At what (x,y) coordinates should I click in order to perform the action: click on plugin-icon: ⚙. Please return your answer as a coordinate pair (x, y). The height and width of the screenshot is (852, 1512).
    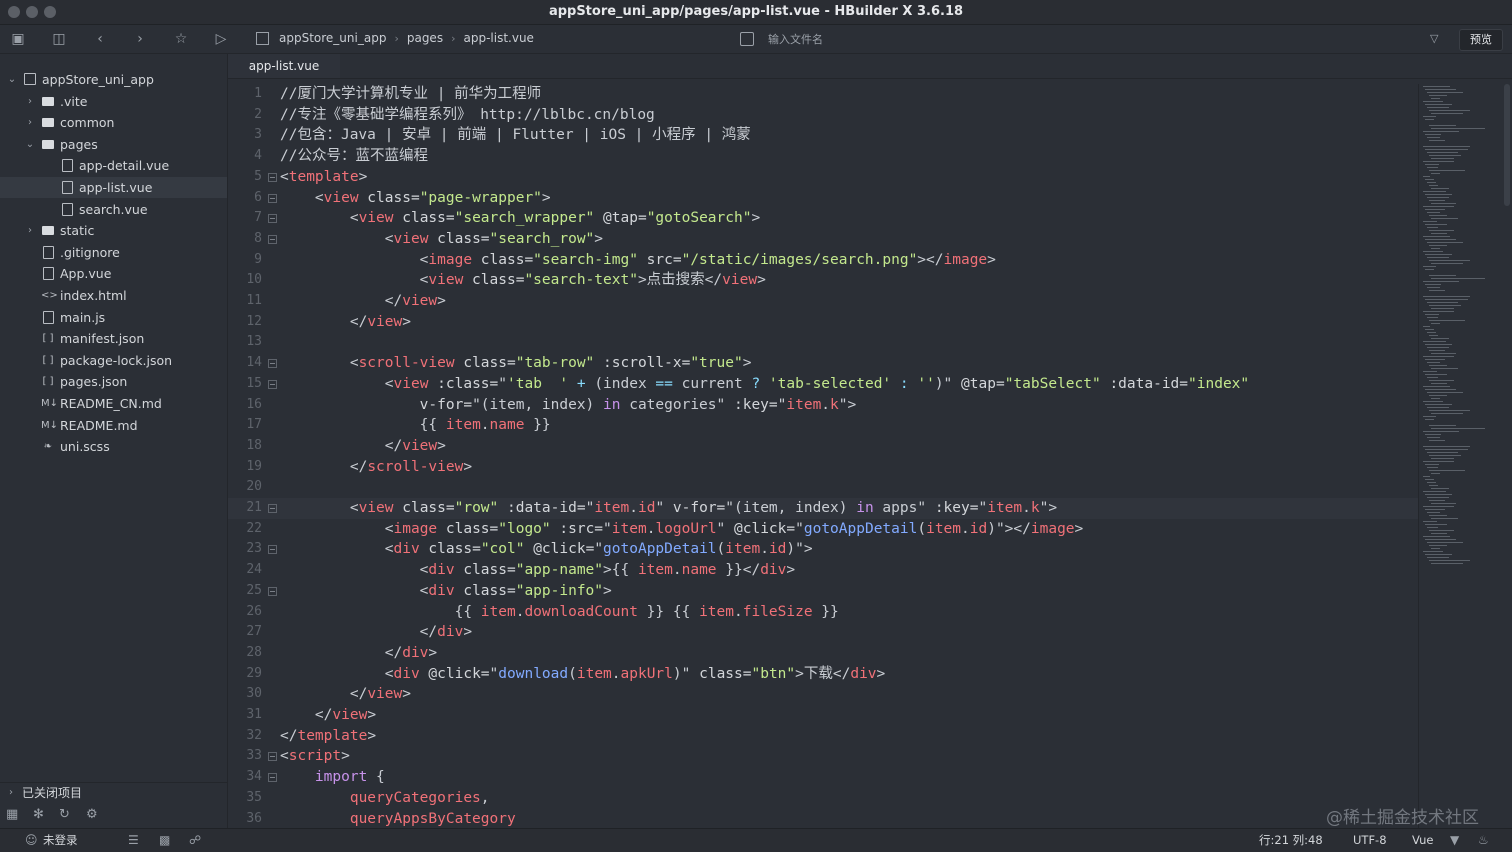
    Looking at the image, I should click on (92, 814).